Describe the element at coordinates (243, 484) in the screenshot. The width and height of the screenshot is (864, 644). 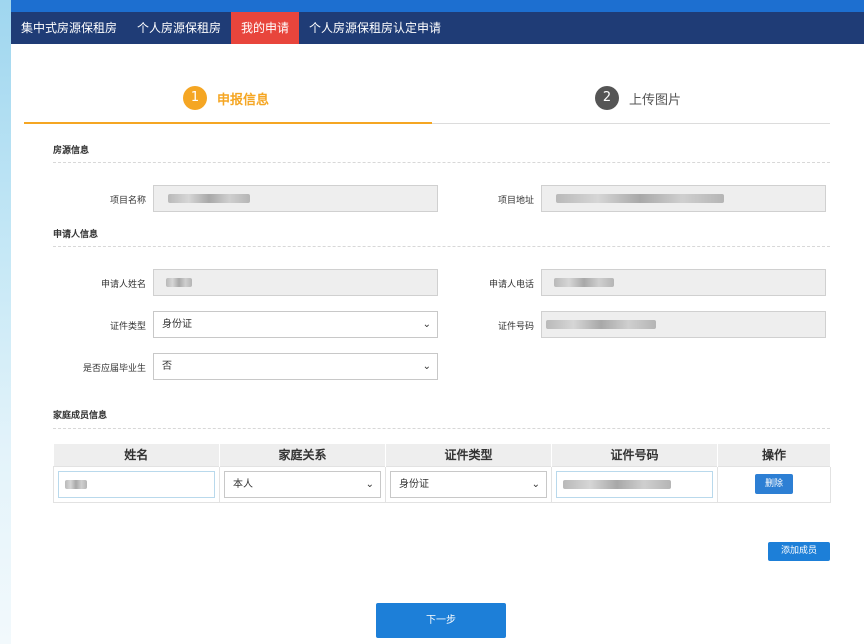
I see `member-relation-value: 本人` at that location.